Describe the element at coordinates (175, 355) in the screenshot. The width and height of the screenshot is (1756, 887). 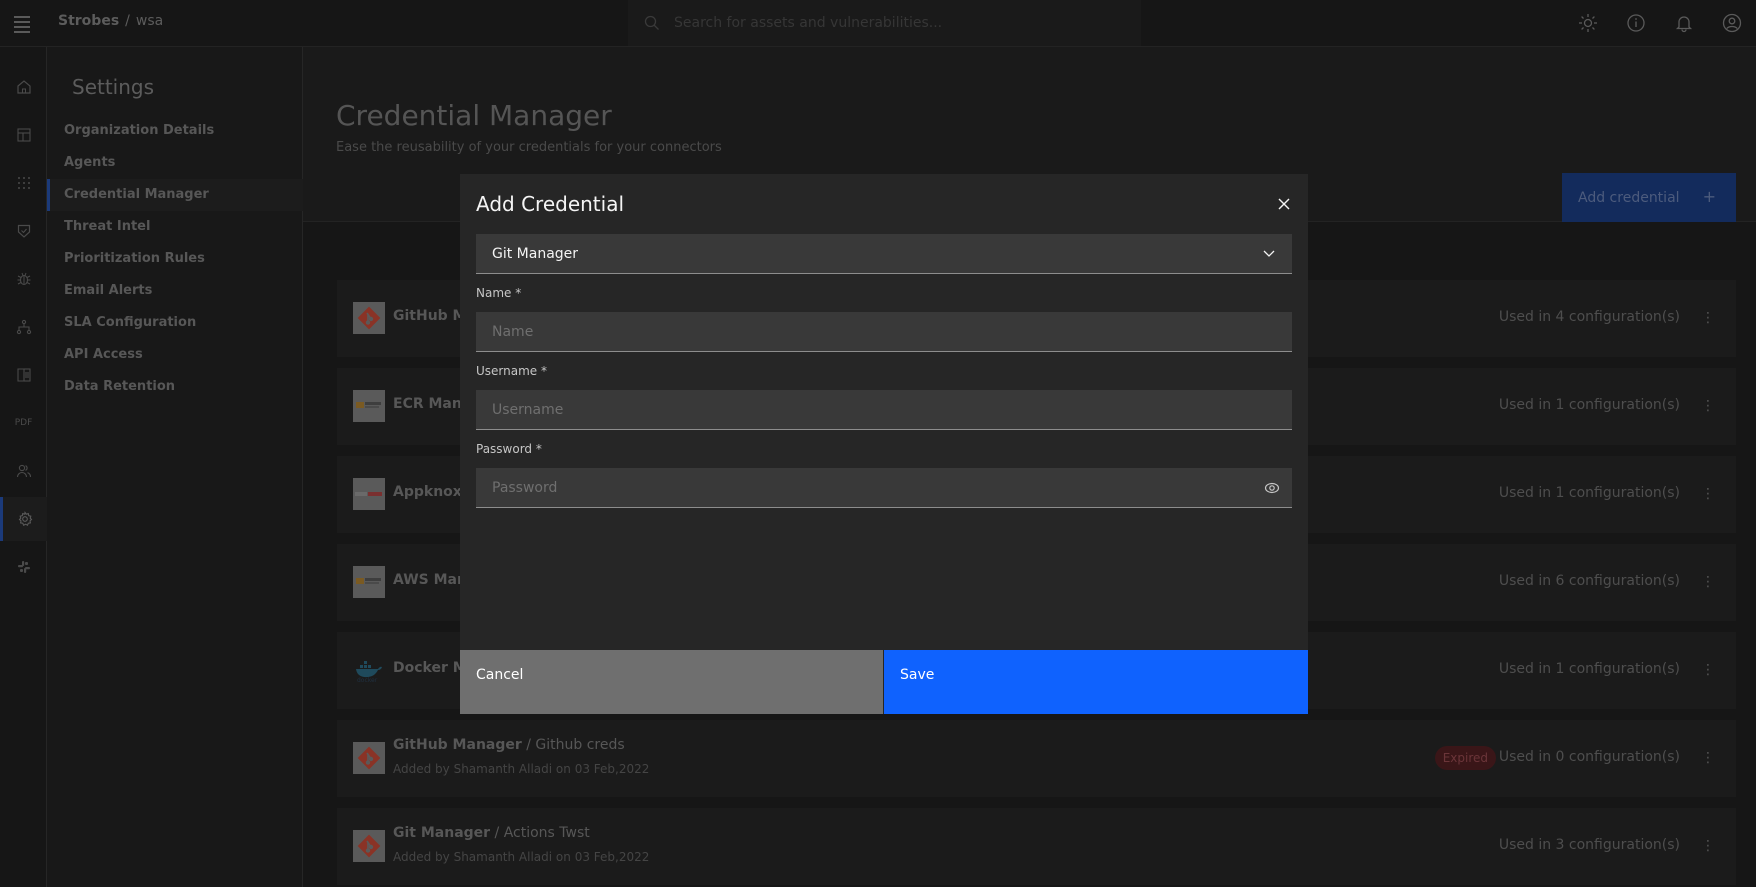
I see `sidebar-item-api-access: API Access` at that location.